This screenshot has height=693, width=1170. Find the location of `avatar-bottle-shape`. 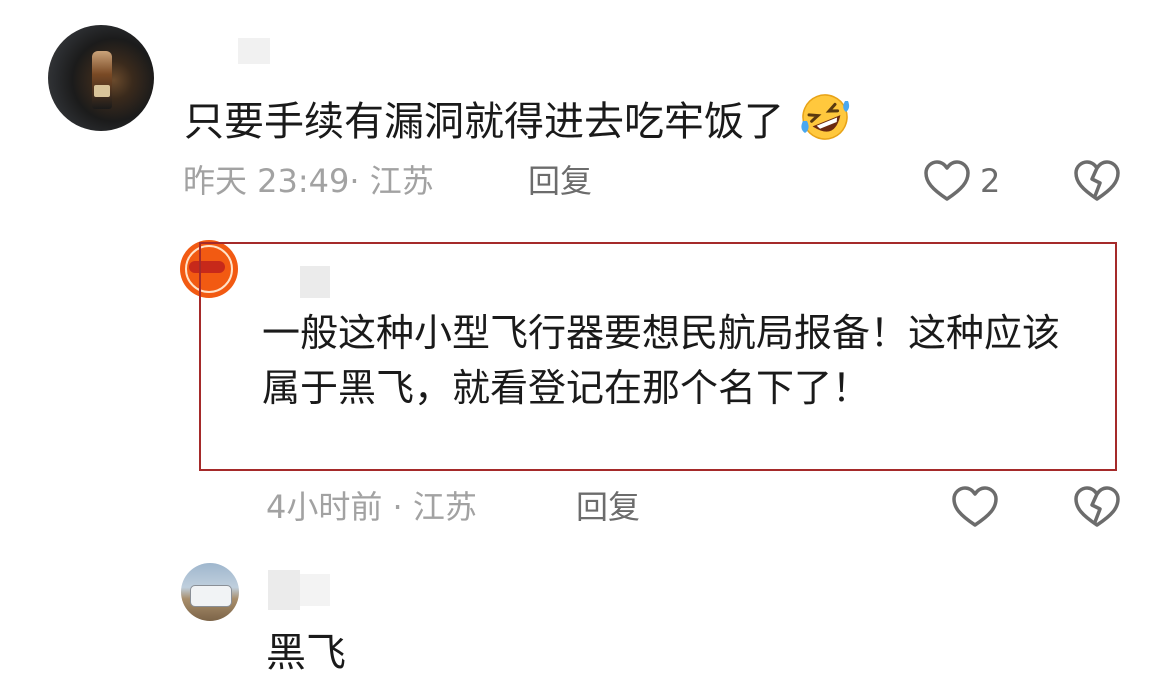

avatar-bottle-shape is located at coordinates (102, 80).